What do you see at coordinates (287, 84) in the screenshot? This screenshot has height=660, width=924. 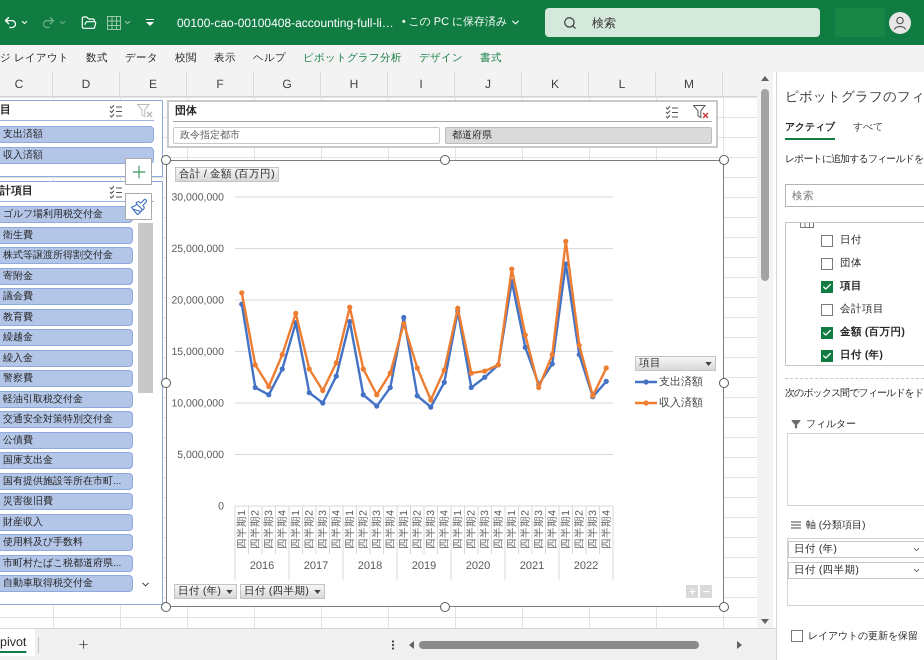 I see `column-header: G` at bounding box center [287, 84].